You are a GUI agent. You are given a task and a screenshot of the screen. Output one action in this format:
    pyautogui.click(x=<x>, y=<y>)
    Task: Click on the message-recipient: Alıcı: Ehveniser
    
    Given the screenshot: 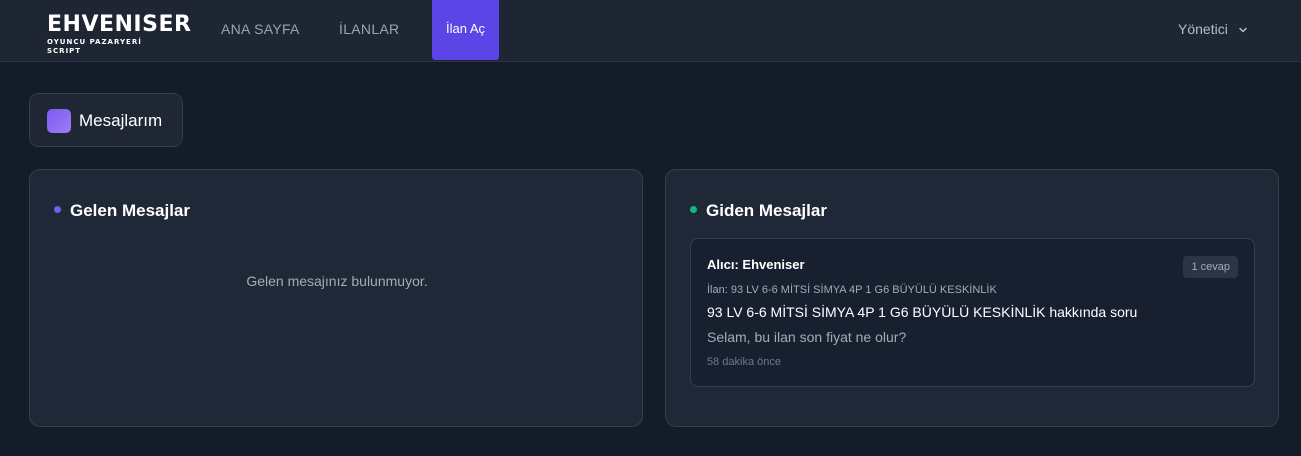 What is the action you would take?
    pyautogui.click(x=756, y=264)
    